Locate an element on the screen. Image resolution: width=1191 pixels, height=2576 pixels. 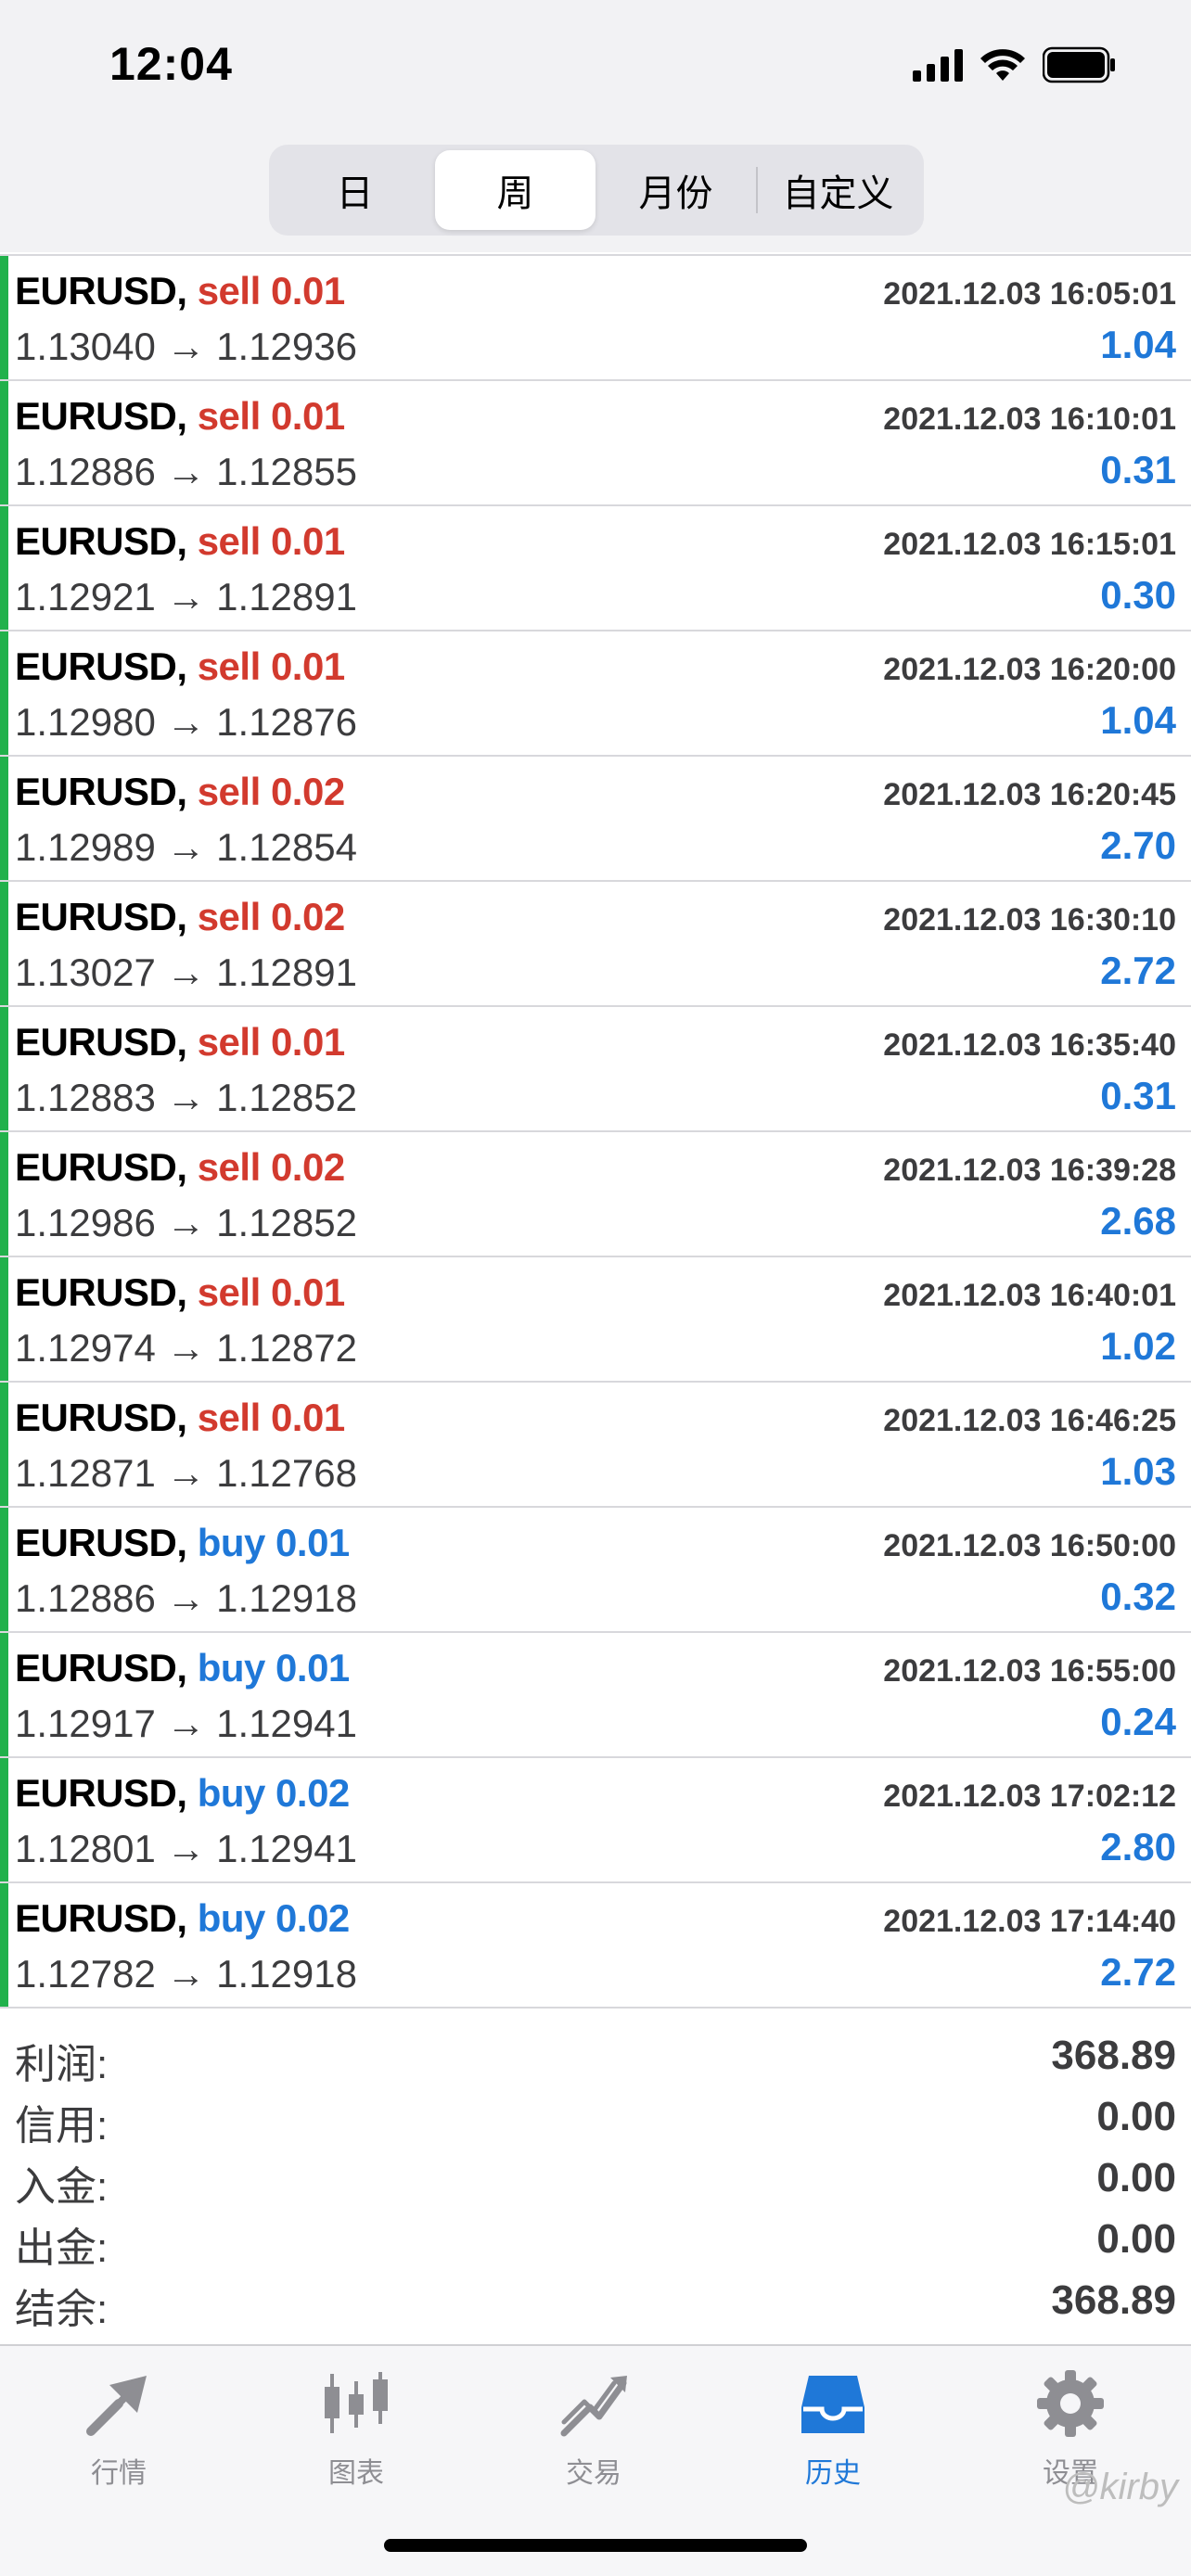
trade-time: 2021.12.03 16:30:10 is located at coordinates (1029, 920).